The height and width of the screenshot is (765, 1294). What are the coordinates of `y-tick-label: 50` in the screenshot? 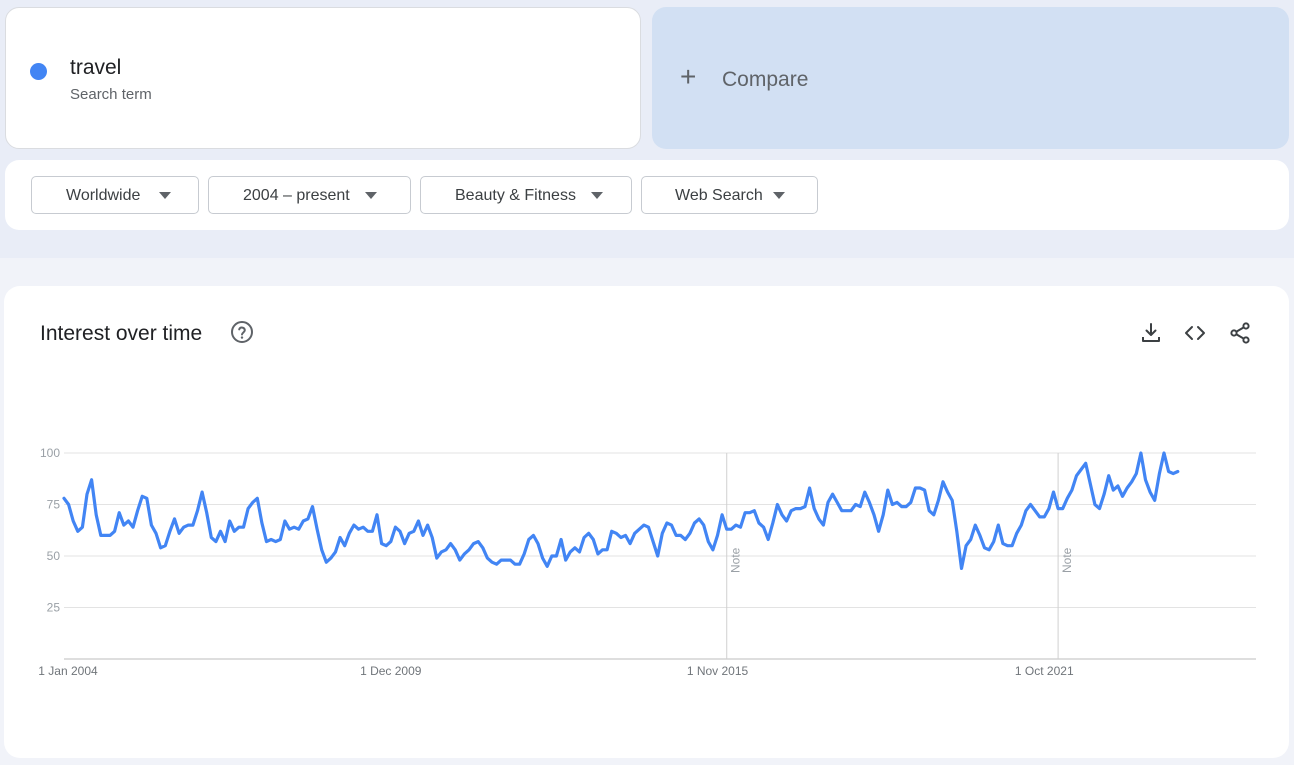 It's located at (54, 556).